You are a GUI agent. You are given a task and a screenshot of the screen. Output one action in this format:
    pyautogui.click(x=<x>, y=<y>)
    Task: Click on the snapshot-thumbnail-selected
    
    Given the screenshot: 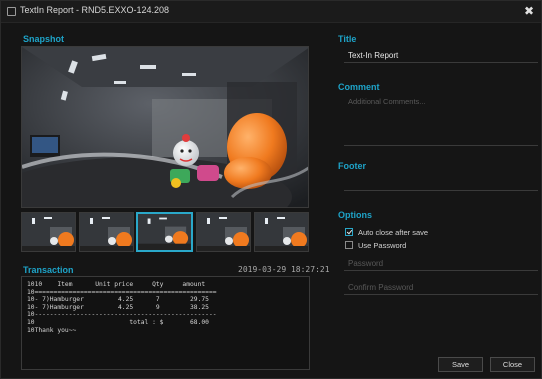 What is the action you would take?
    pyautogui.click(x=164, y=232)
    